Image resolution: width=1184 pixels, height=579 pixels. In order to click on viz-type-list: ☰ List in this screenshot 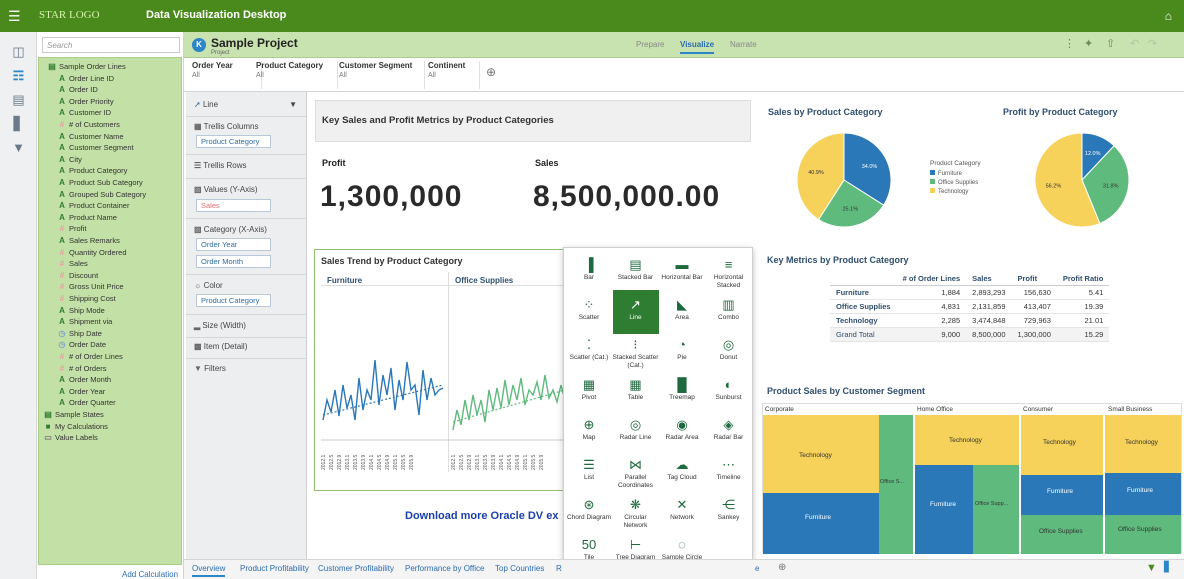, I will do `click(589, 472)`.